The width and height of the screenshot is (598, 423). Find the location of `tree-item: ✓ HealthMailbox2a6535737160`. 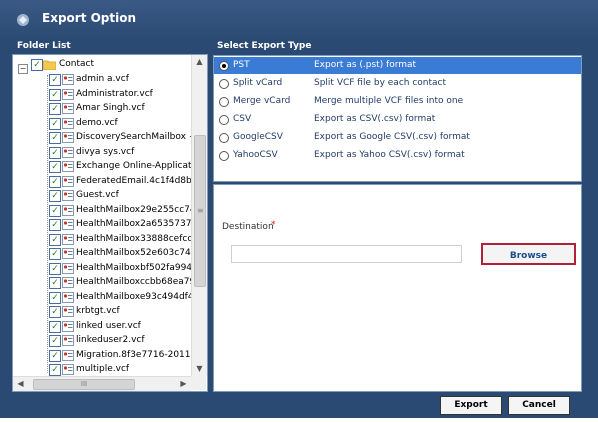

tree-item: ✓ HealthMailbox2a6535737160 is located at coordinates (102, 225).